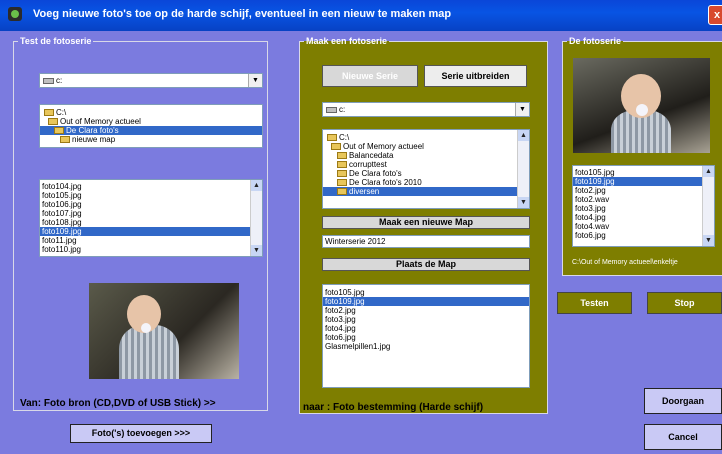 This screenshot has width=722, height=454. Describe the element at coordinates (151, 80) in the screenshot. I see `source-drive-select: c: ▼` at that location.